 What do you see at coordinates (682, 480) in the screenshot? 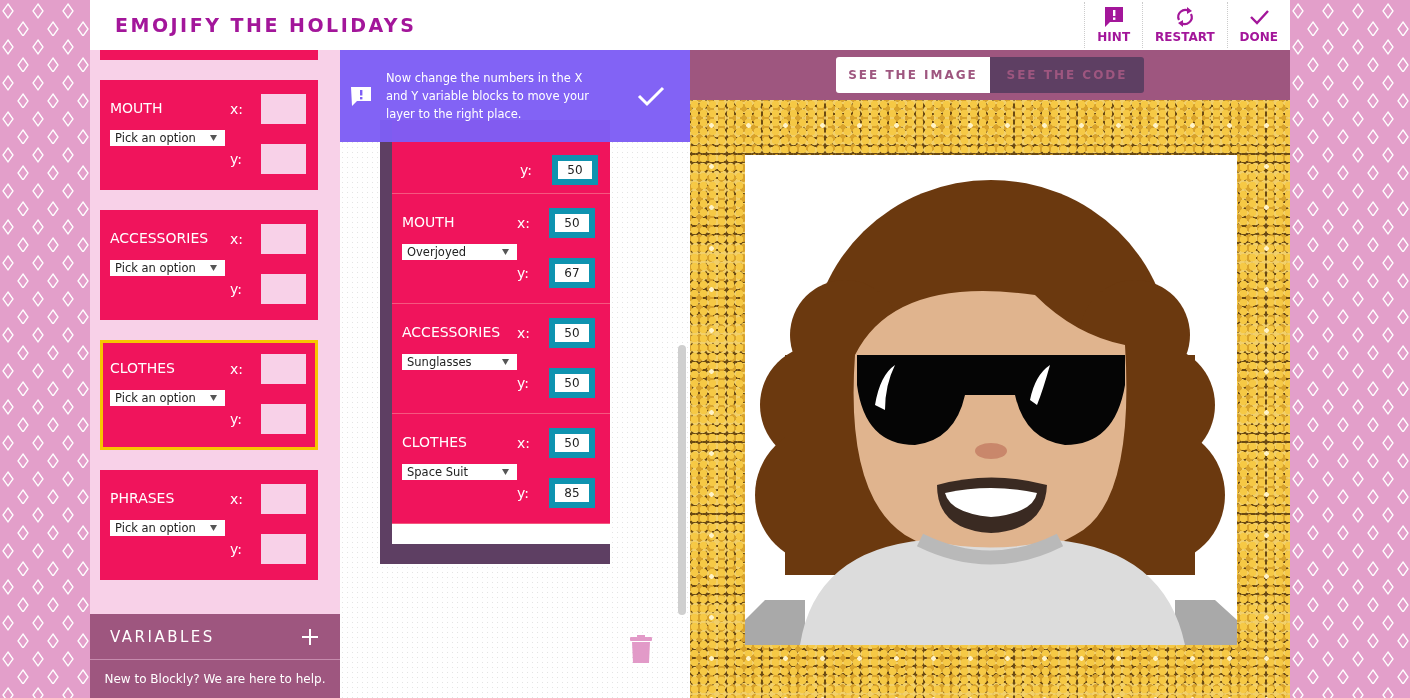
I see `scrollbar` at bounding box center [682, 480].